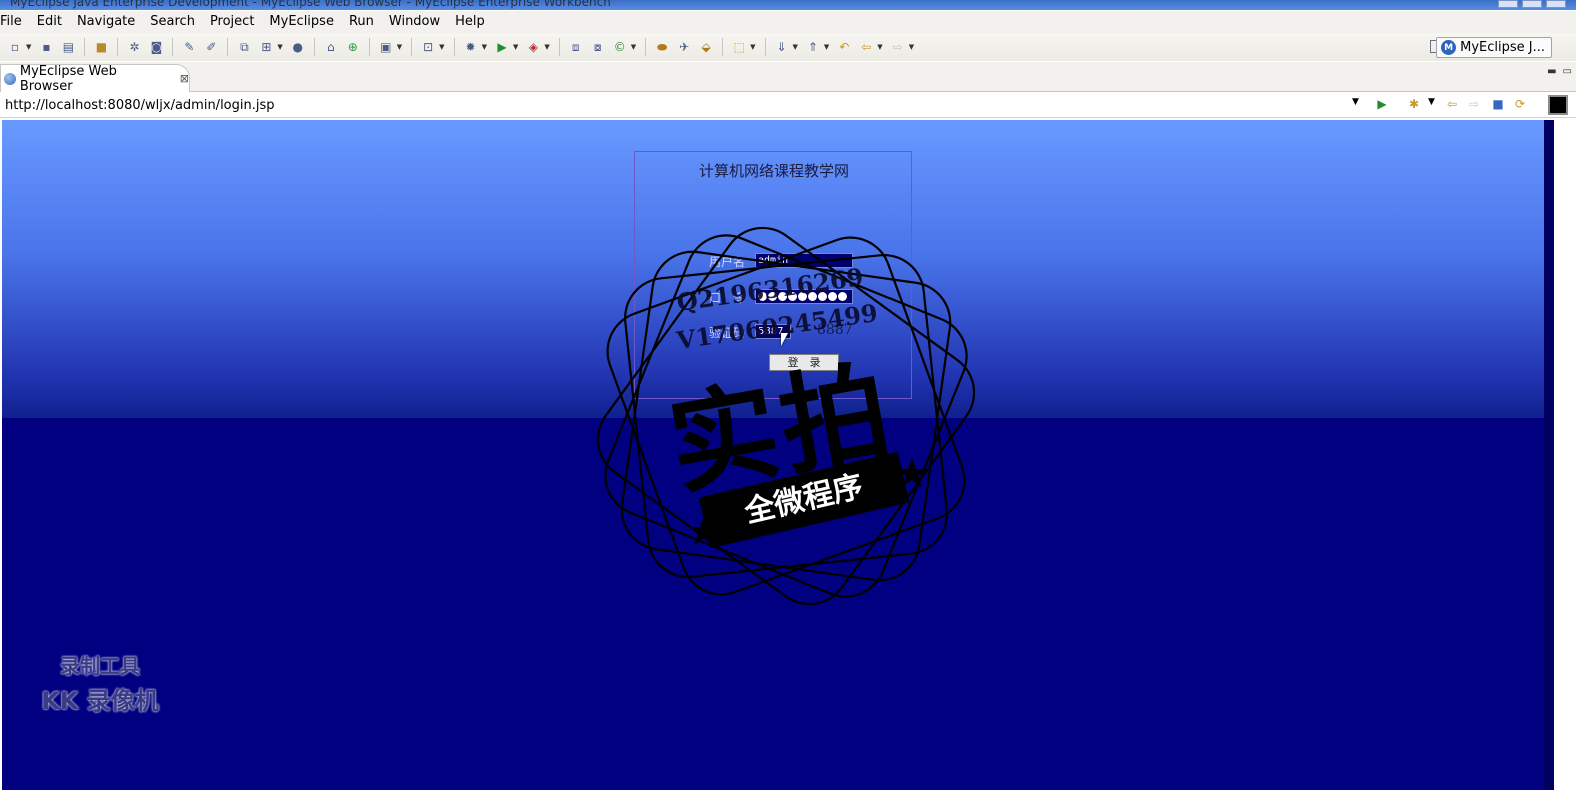 This screenshot has width=1576, height=794. I want to click on menu-navigate: Navigate, so click(106, 22).